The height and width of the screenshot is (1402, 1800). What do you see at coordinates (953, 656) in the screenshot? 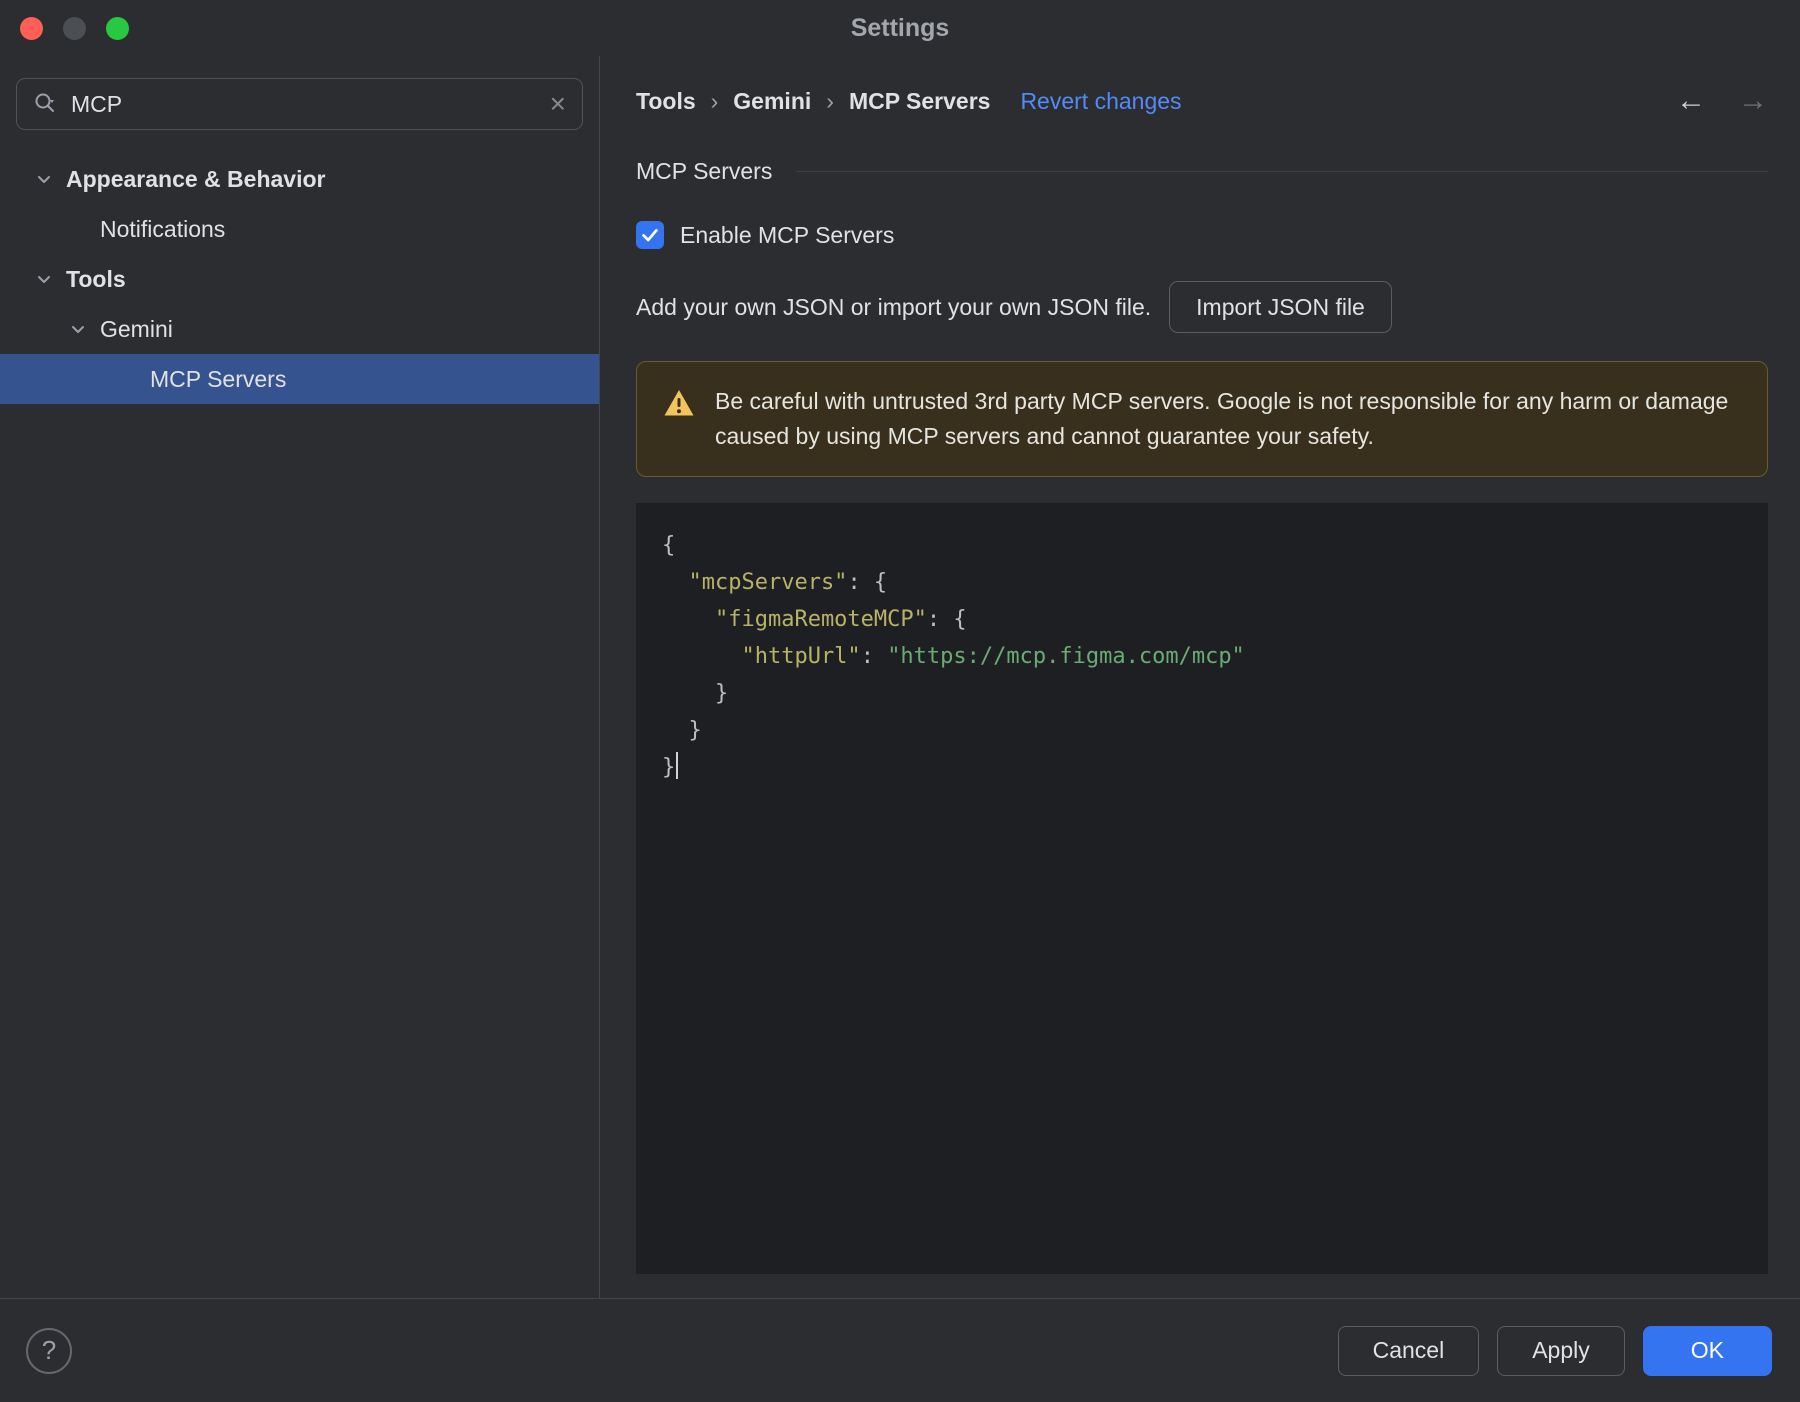
I see `code-line: "httpUrl": "https://mcp.figma.com/mcp"` at bounding box center [953, 656].